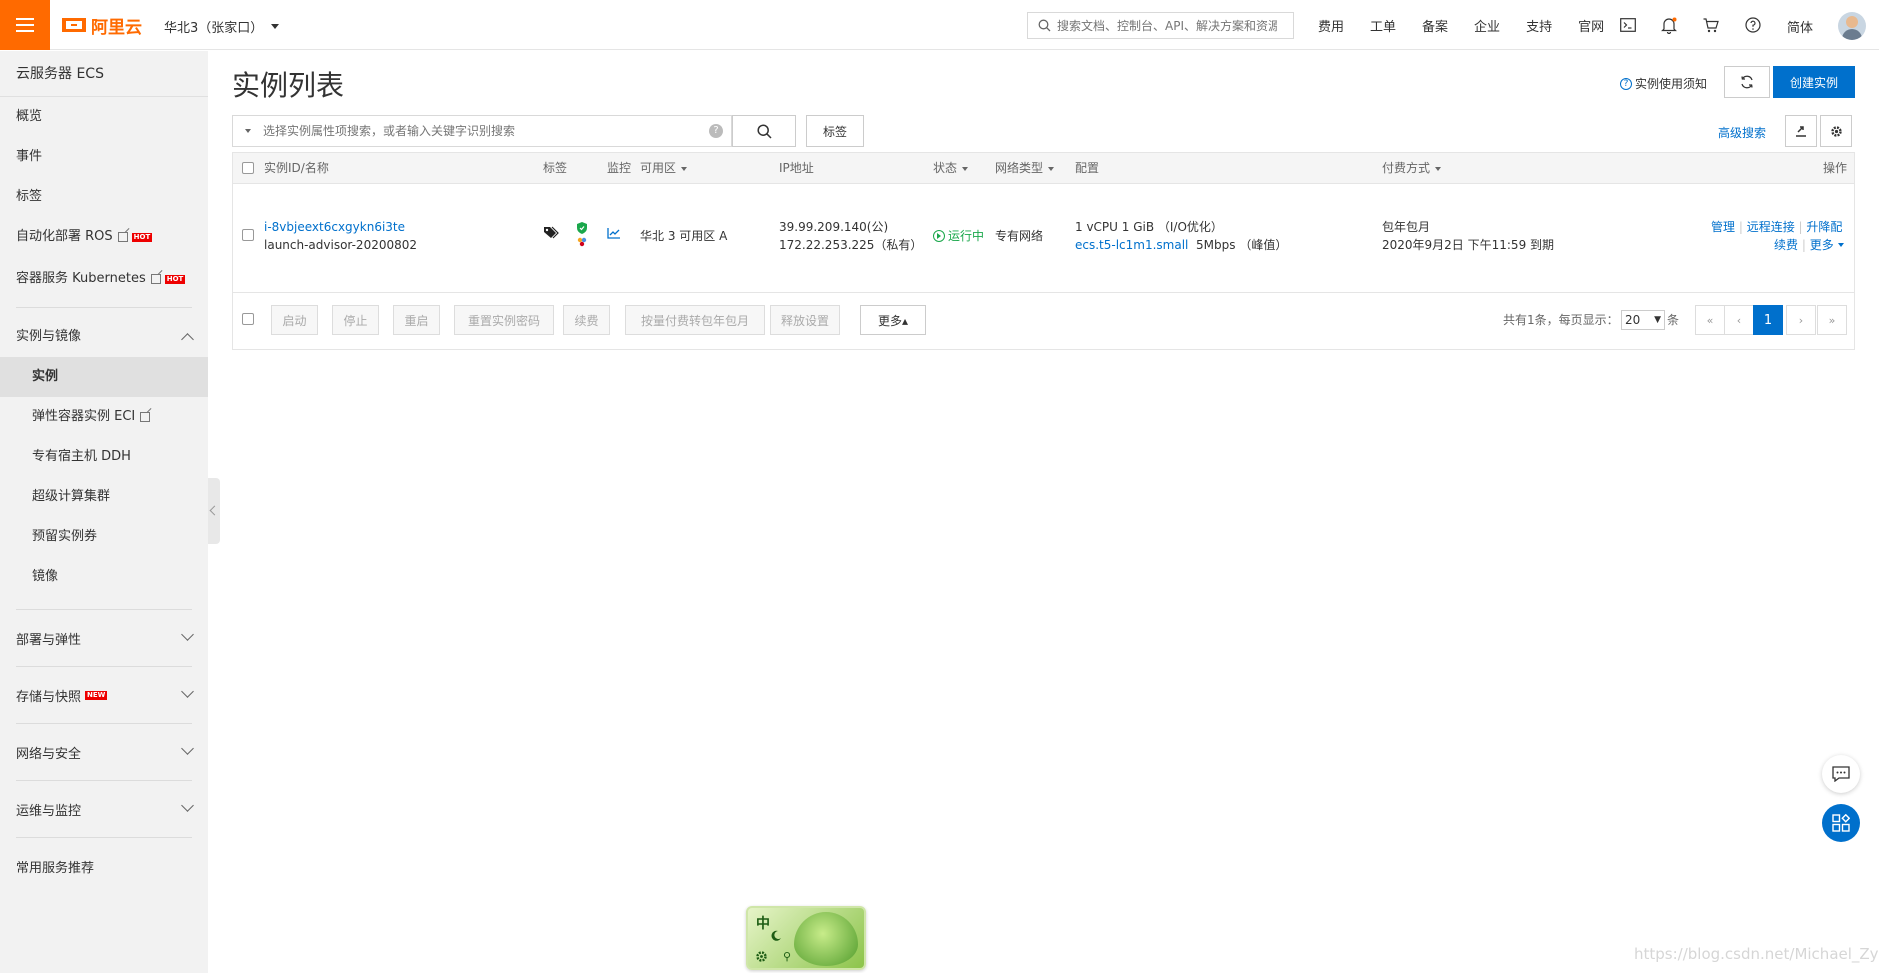  What do you see at coordinates (614, 235) in the screenshot?
I see `monitor-chart-icon` at bounding box center [614, 235].